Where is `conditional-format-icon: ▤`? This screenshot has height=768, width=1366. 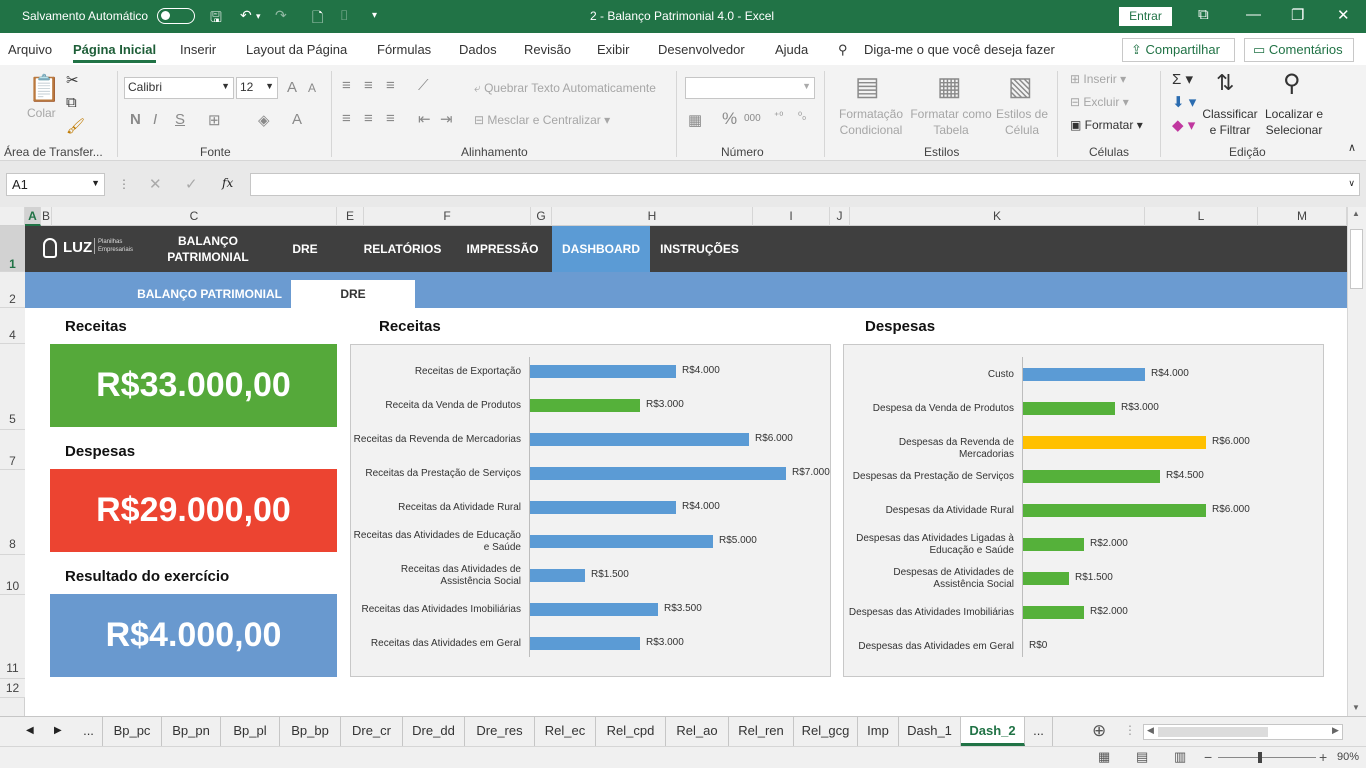
conditional-format-icon: ▤ is located at coordinates (867, 86).